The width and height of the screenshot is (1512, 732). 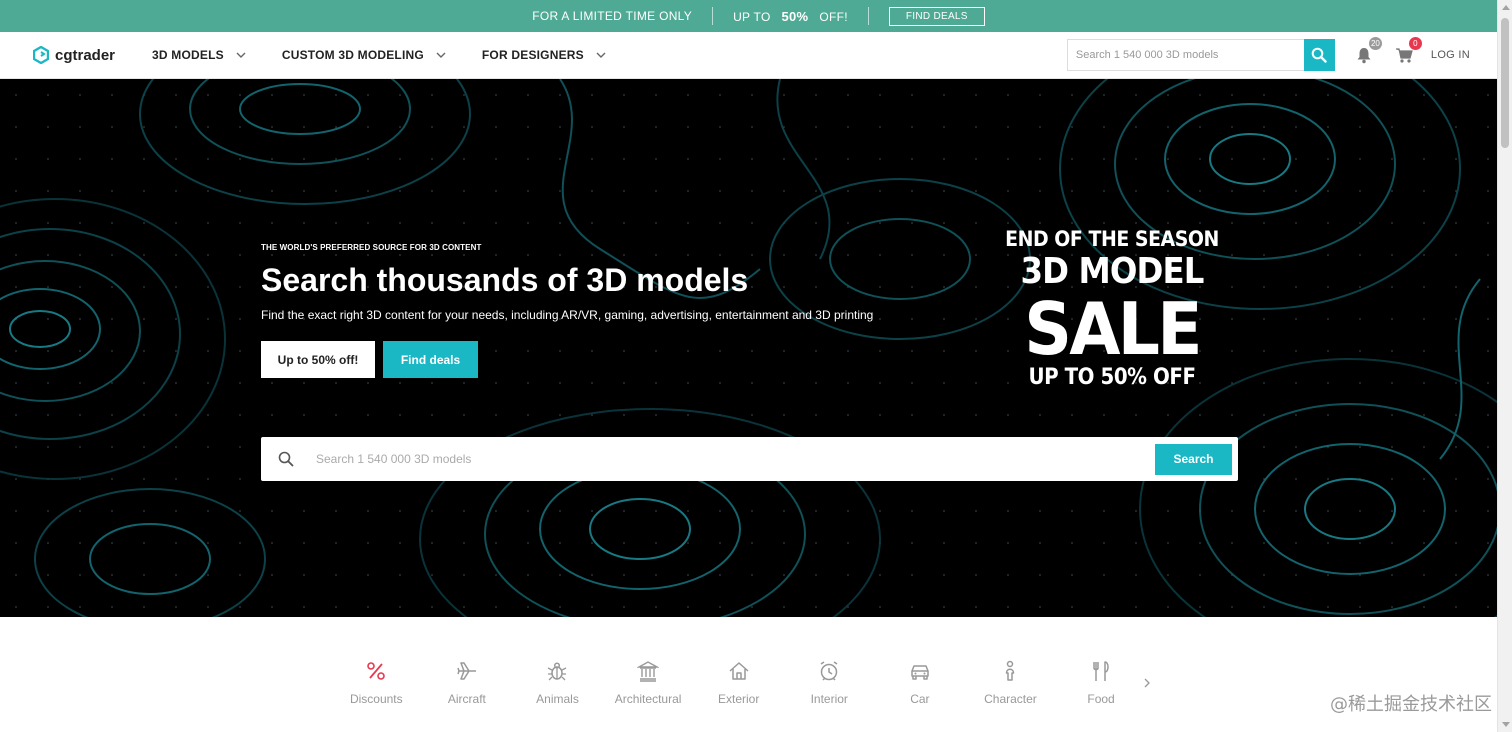 I want to click on category-exterior: Exterior, so click(x=738, y=683).